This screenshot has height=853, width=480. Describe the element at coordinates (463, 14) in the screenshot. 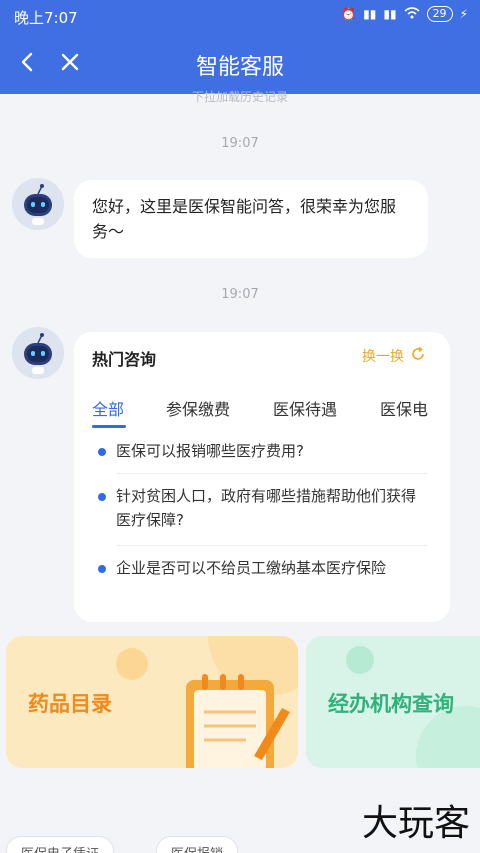

I see `charging-icon: ⚡` at that location.